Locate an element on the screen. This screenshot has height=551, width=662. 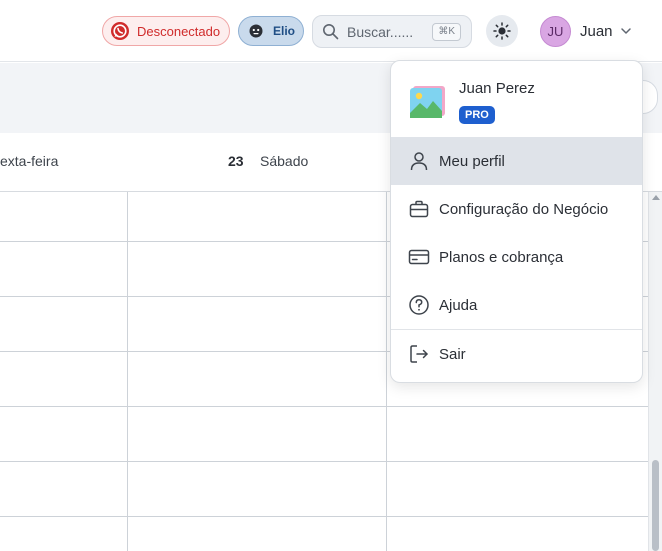
scroll-up-arrow-icon is located at coordinates (656, 197).